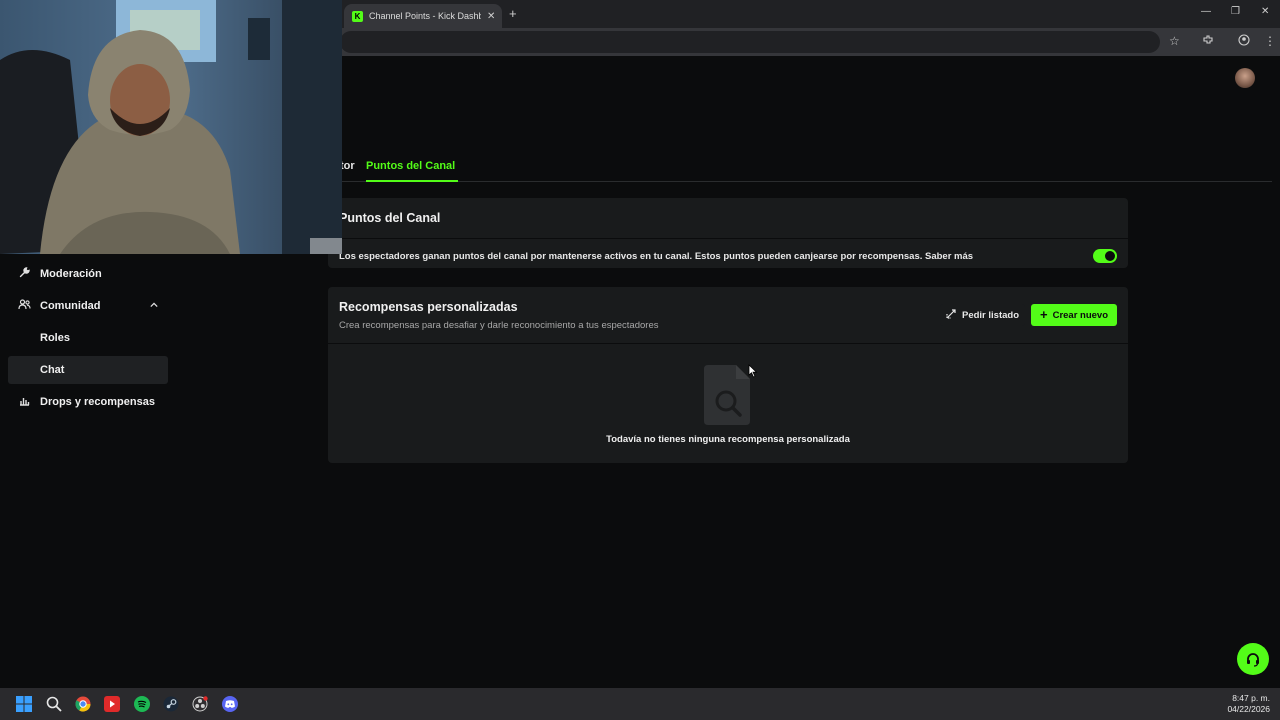 Image resolution: width=1280 pixels, height=720 pixels. I want to click on minimize-button: —, so click(1206, 11).